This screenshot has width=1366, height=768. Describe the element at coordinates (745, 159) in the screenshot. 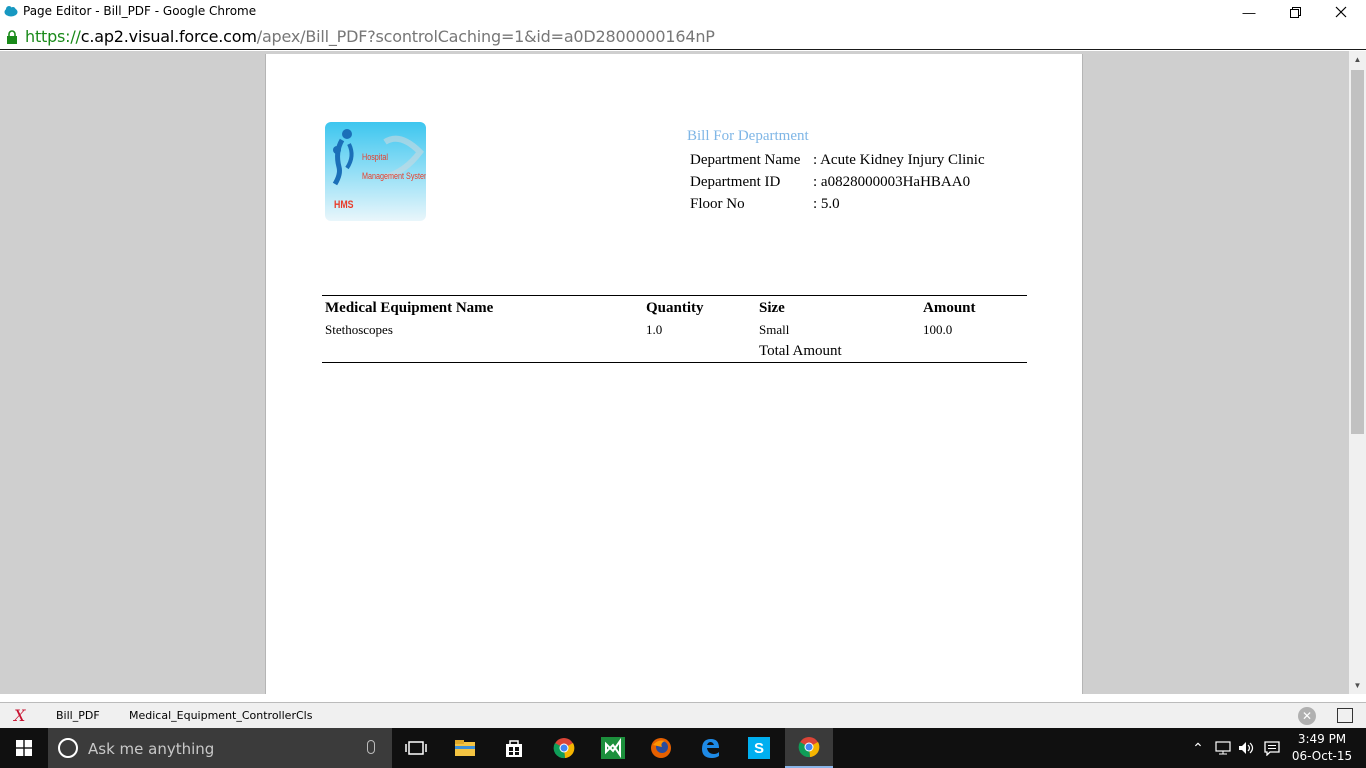

I see `department-name-label: Department Name` at that location.